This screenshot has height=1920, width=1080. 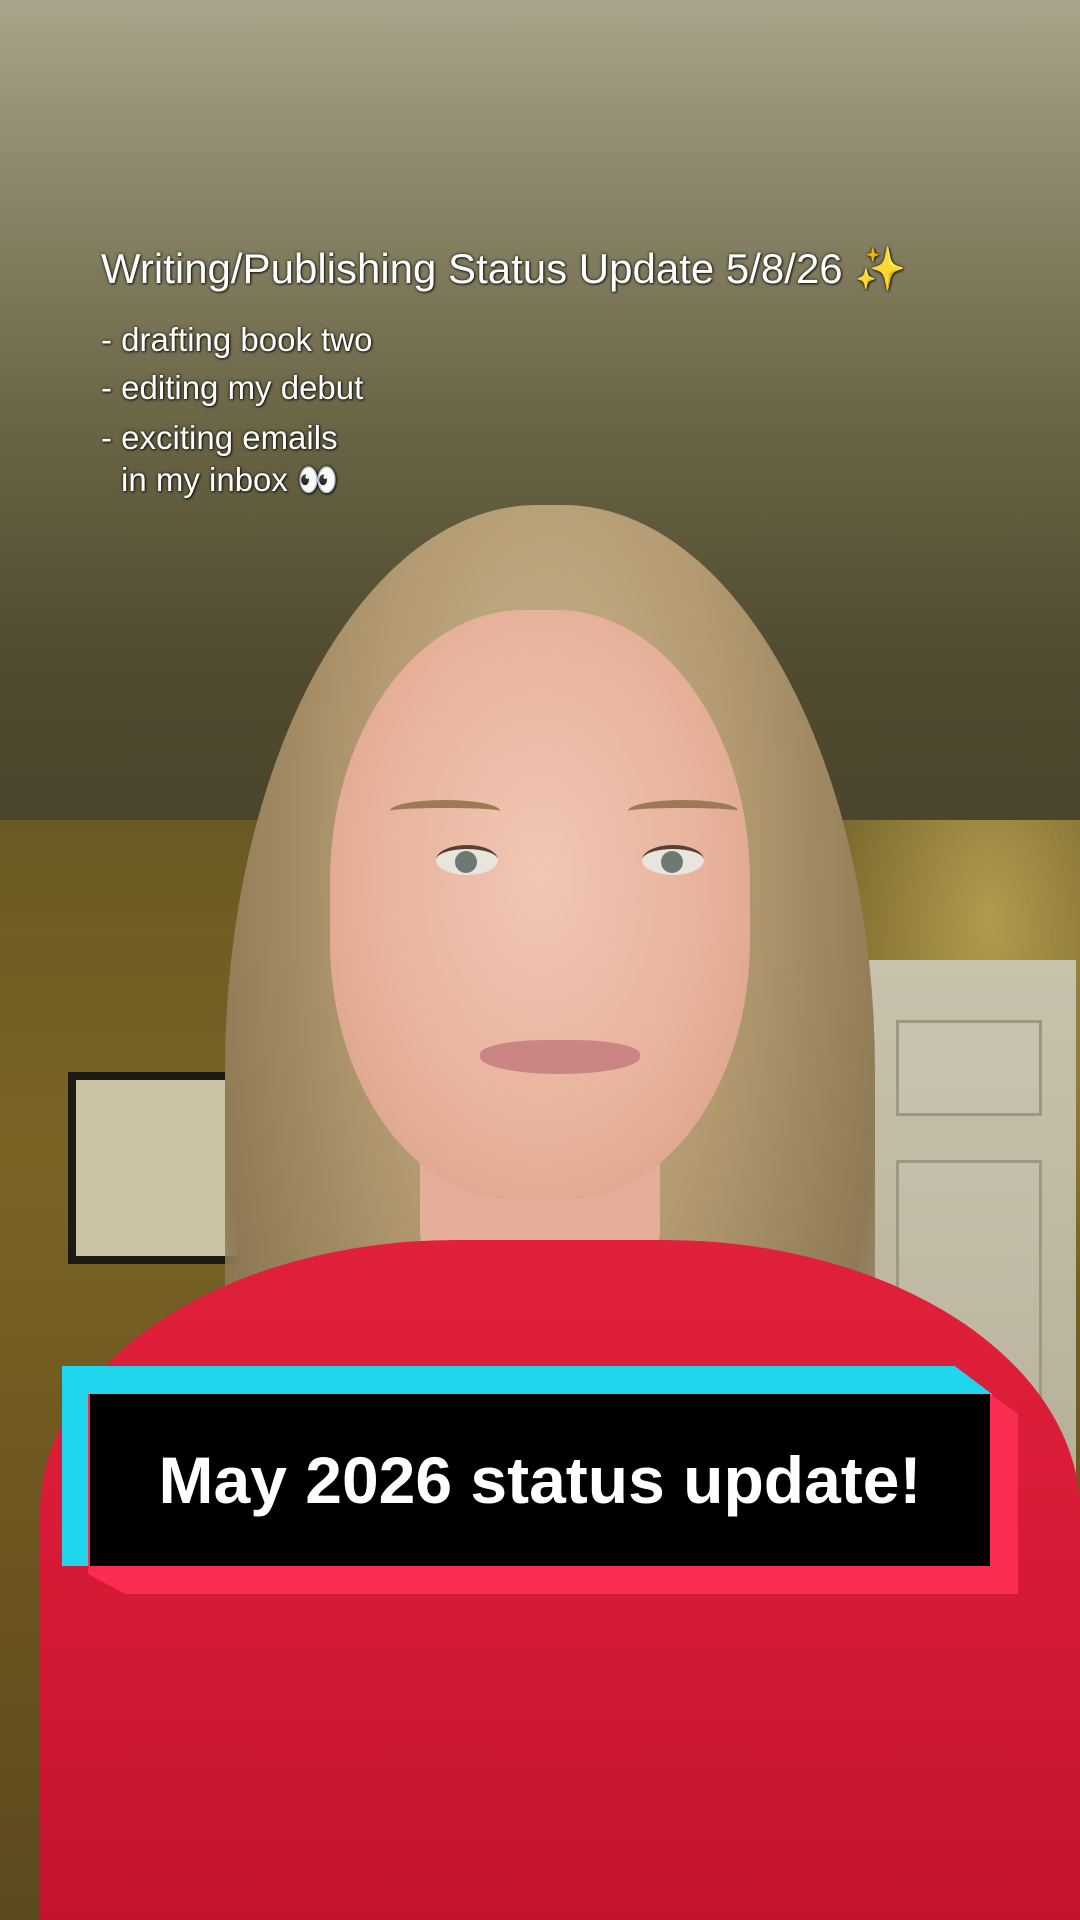 I want to click on left-eye, so click(x=467, y=860).